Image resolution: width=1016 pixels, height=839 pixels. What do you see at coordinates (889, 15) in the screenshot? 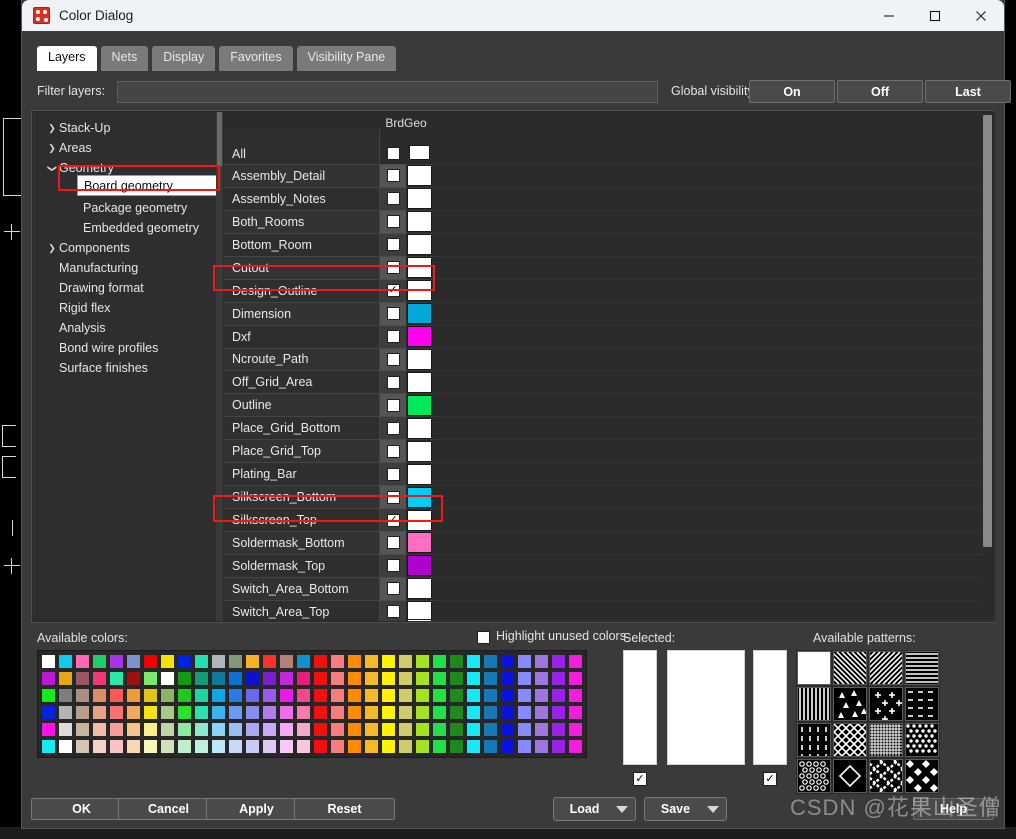
I see `minimize-icon` at bounding box center [889, 15].